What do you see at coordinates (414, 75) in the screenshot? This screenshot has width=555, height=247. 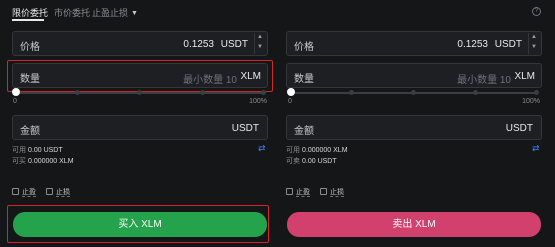 I see `sell-quantity-field: 数量 最小数量 10 XLM` at bounding box center [414, 75].